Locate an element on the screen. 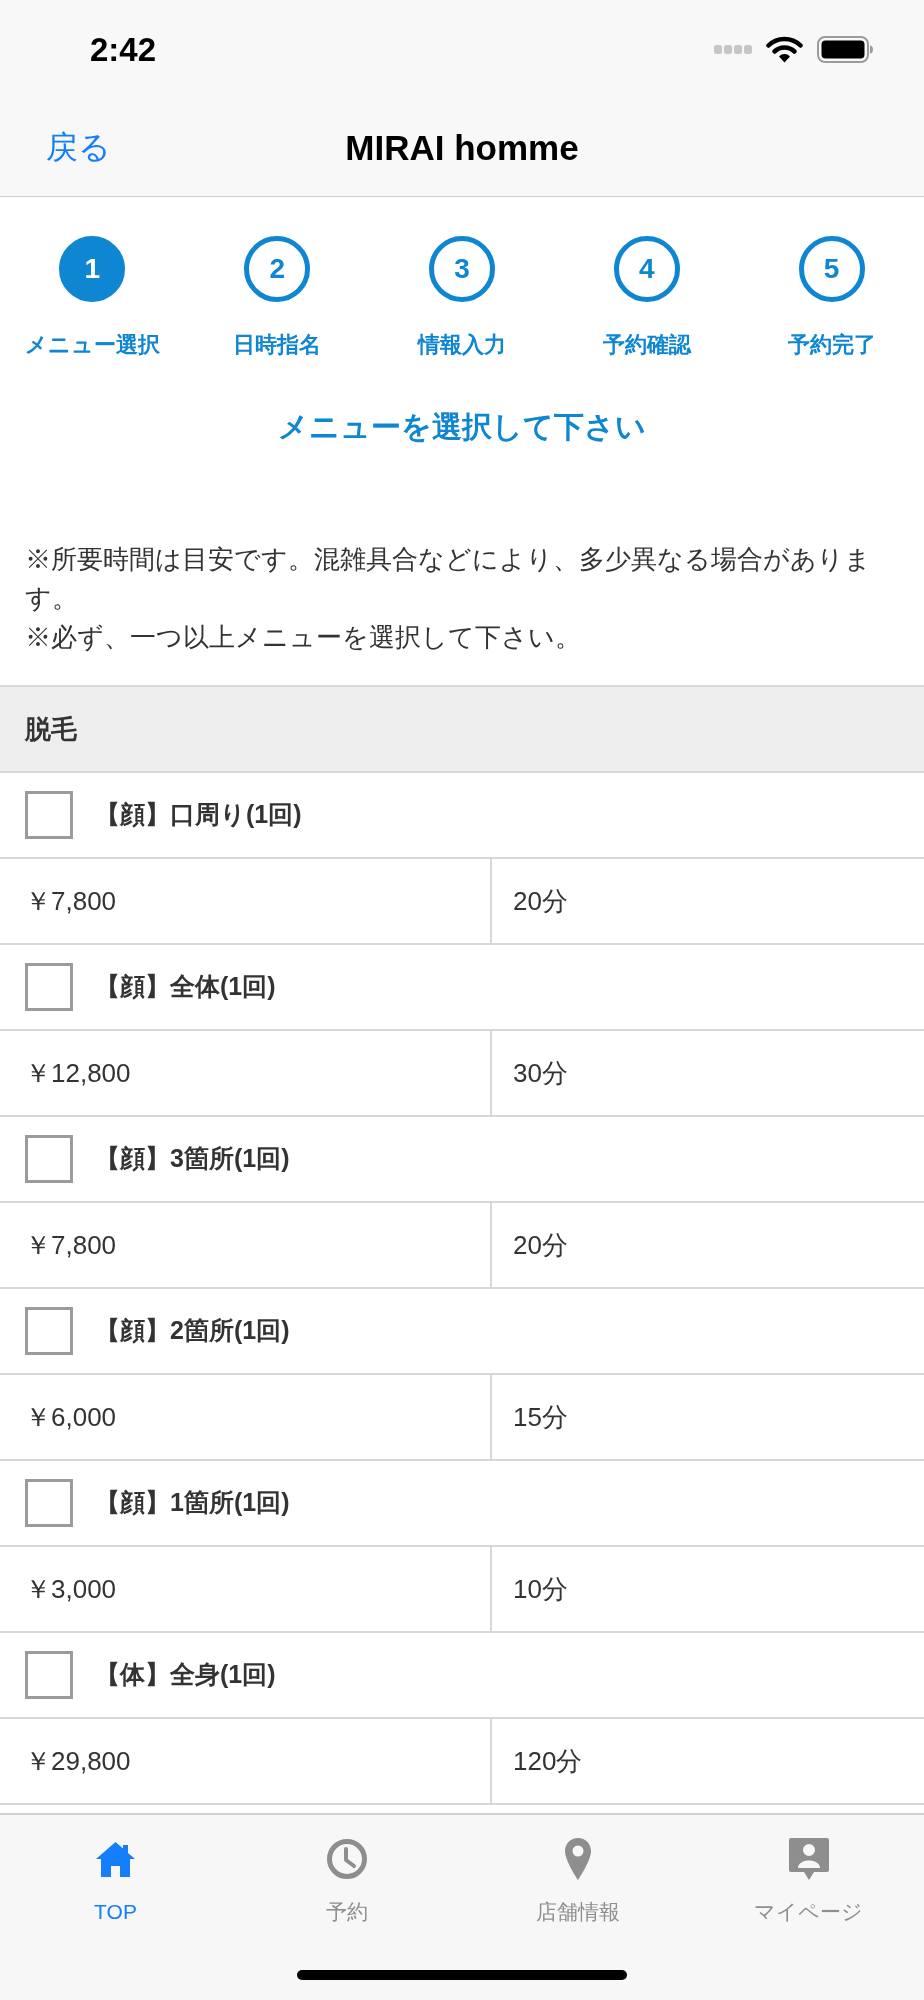 The height and width of the screenshot is (2000, 924). menu-price: ￥6,000 is located at coordinates (71, 1417).